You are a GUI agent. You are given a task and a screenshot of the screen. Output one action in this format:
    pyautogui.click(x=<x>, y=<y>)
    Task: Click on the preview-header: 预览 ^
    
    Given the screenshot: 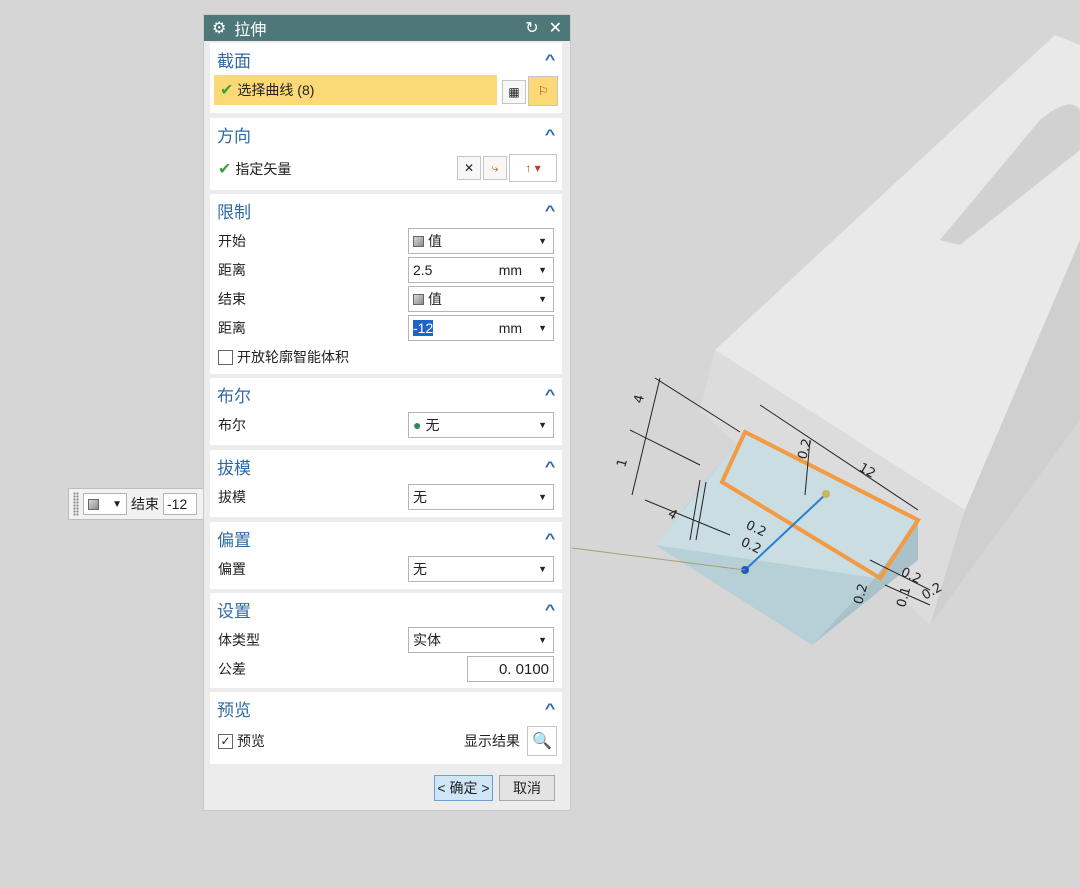 What is the action you would take?
    pyautogui.click(x=386, y=708)
    